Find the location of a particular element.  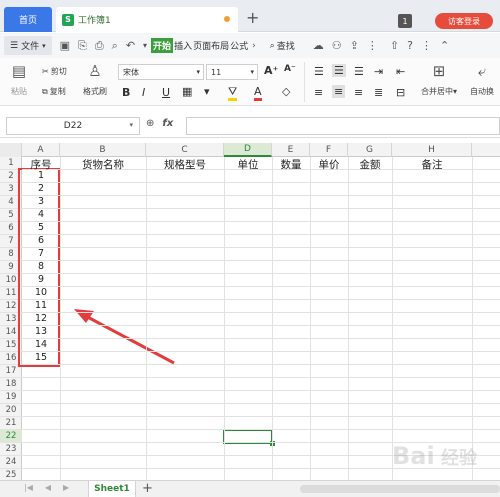

column-header-a: A is located at coordinates (41, 150).